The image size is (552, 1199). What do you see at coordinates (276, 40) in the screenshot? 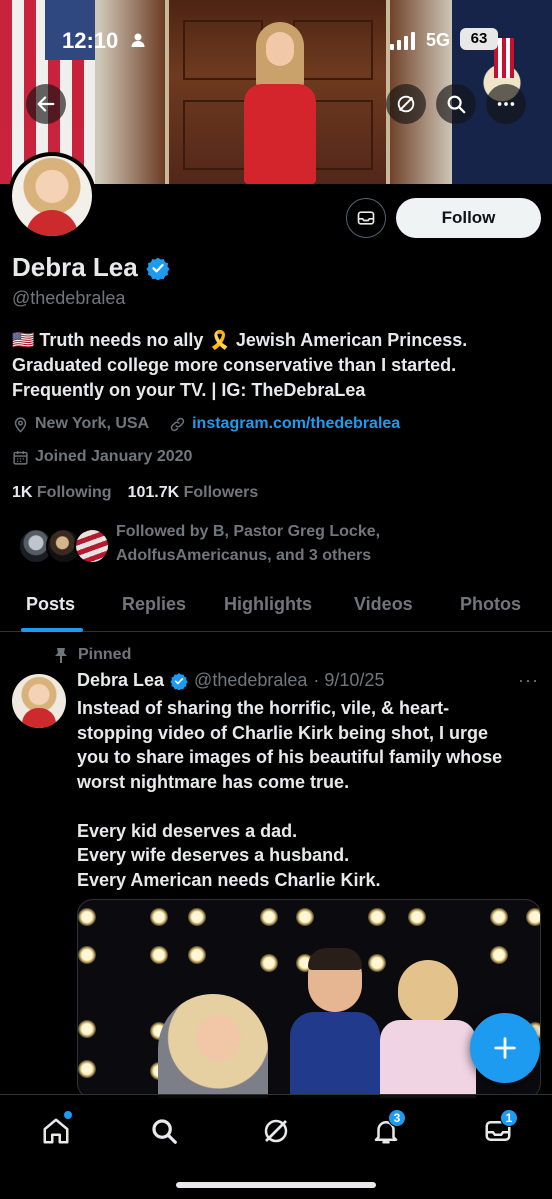
I see `status-bar: 12:10 5G 63` at bounding box center [276, 40].